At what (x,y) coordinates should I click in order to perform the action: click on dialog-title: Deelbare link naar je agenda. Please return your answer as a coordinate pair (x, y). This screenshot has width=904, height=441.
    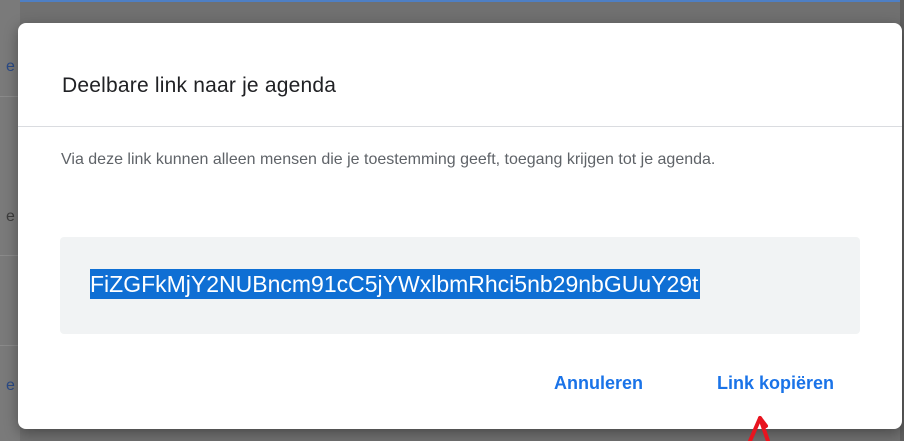
    Looking at the image, I should click on (199, 85).